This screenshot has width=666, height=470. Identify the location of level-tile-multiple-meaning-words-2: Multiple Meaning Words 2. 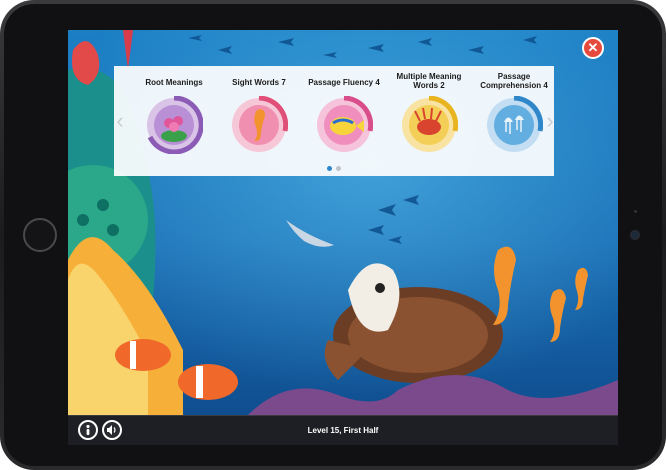
(429, 116).